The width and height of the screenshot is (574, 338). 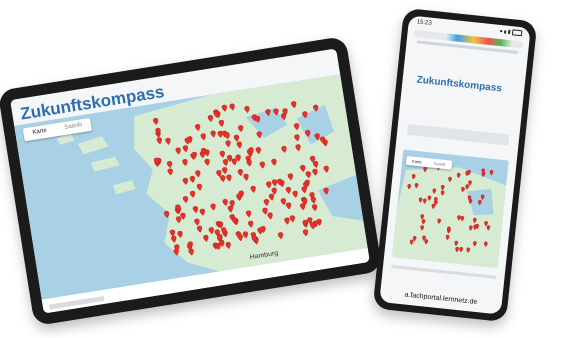 I want to click on battery-icon, so click(x=517, y=33).